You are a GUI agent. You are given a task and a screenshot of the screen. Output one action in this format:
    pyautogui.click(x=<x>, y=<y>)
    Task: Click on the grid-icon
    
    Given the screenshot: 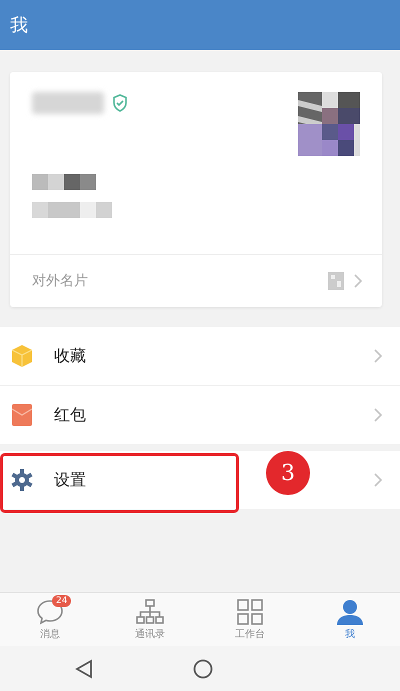 What is the action you would take?
    pyautogui.click(x=250, y=611)
    